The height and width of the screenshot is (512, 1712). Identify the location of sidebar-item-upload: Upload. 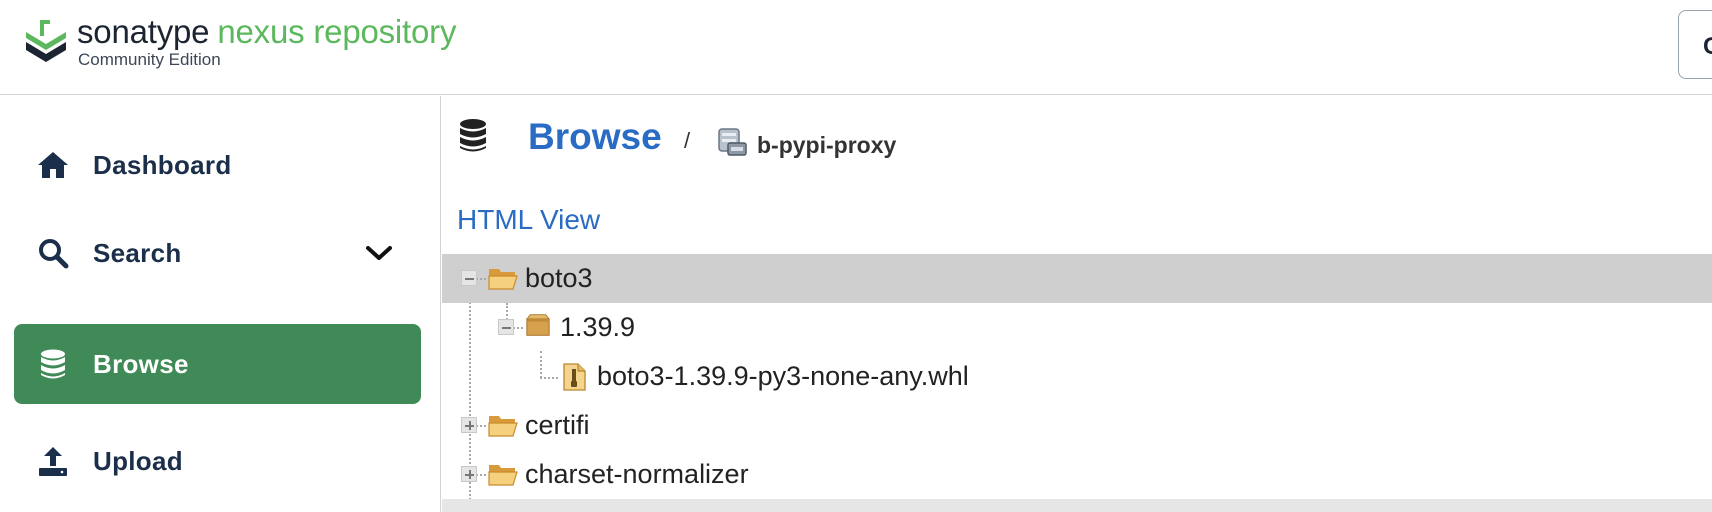
(217, 461).